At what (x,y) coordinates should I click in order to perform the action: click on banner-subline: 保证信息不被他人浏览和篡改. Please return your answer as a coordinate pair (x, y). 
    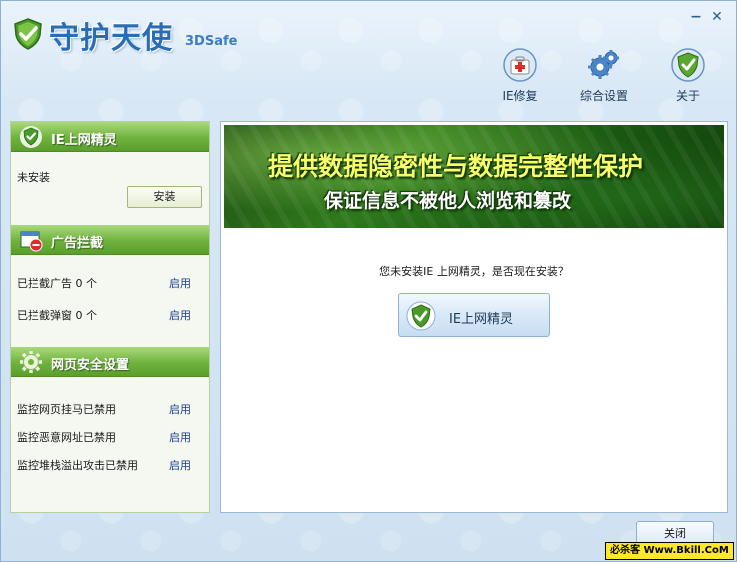
    Looking at the image, I should click on (448, 201).